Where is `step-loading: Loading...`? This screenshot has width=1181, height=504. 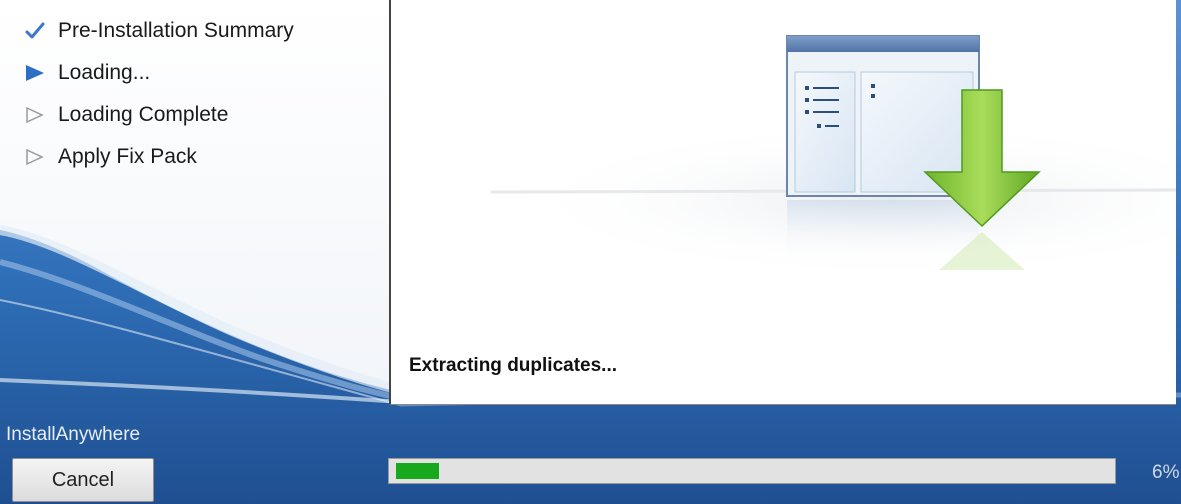 step-loading: Loading... is located at coordinates (87, 73).